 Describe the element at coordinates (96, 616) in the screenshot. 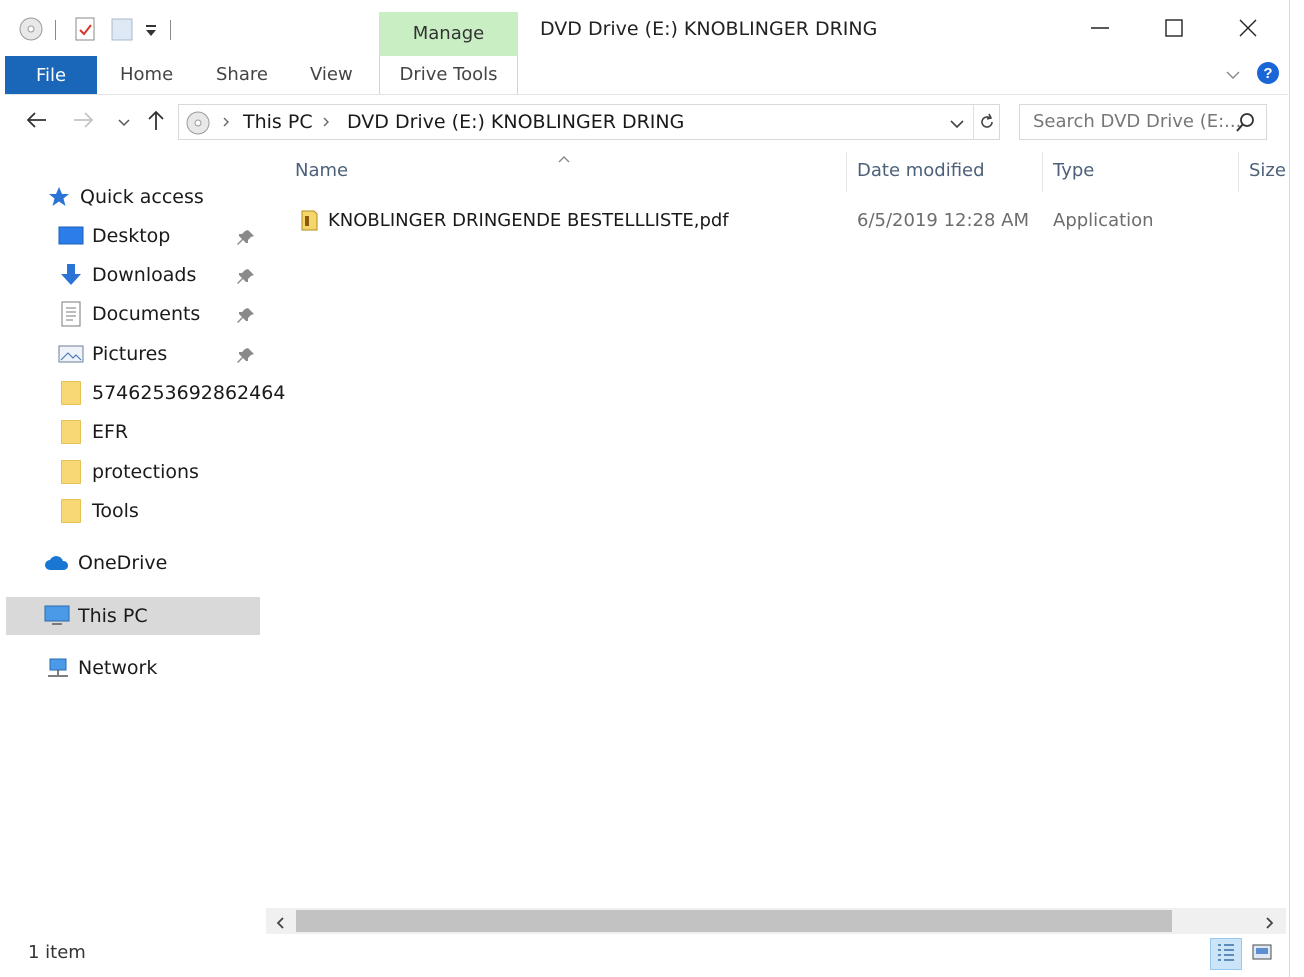

I see `nav-this-pc: This PC` at that location.